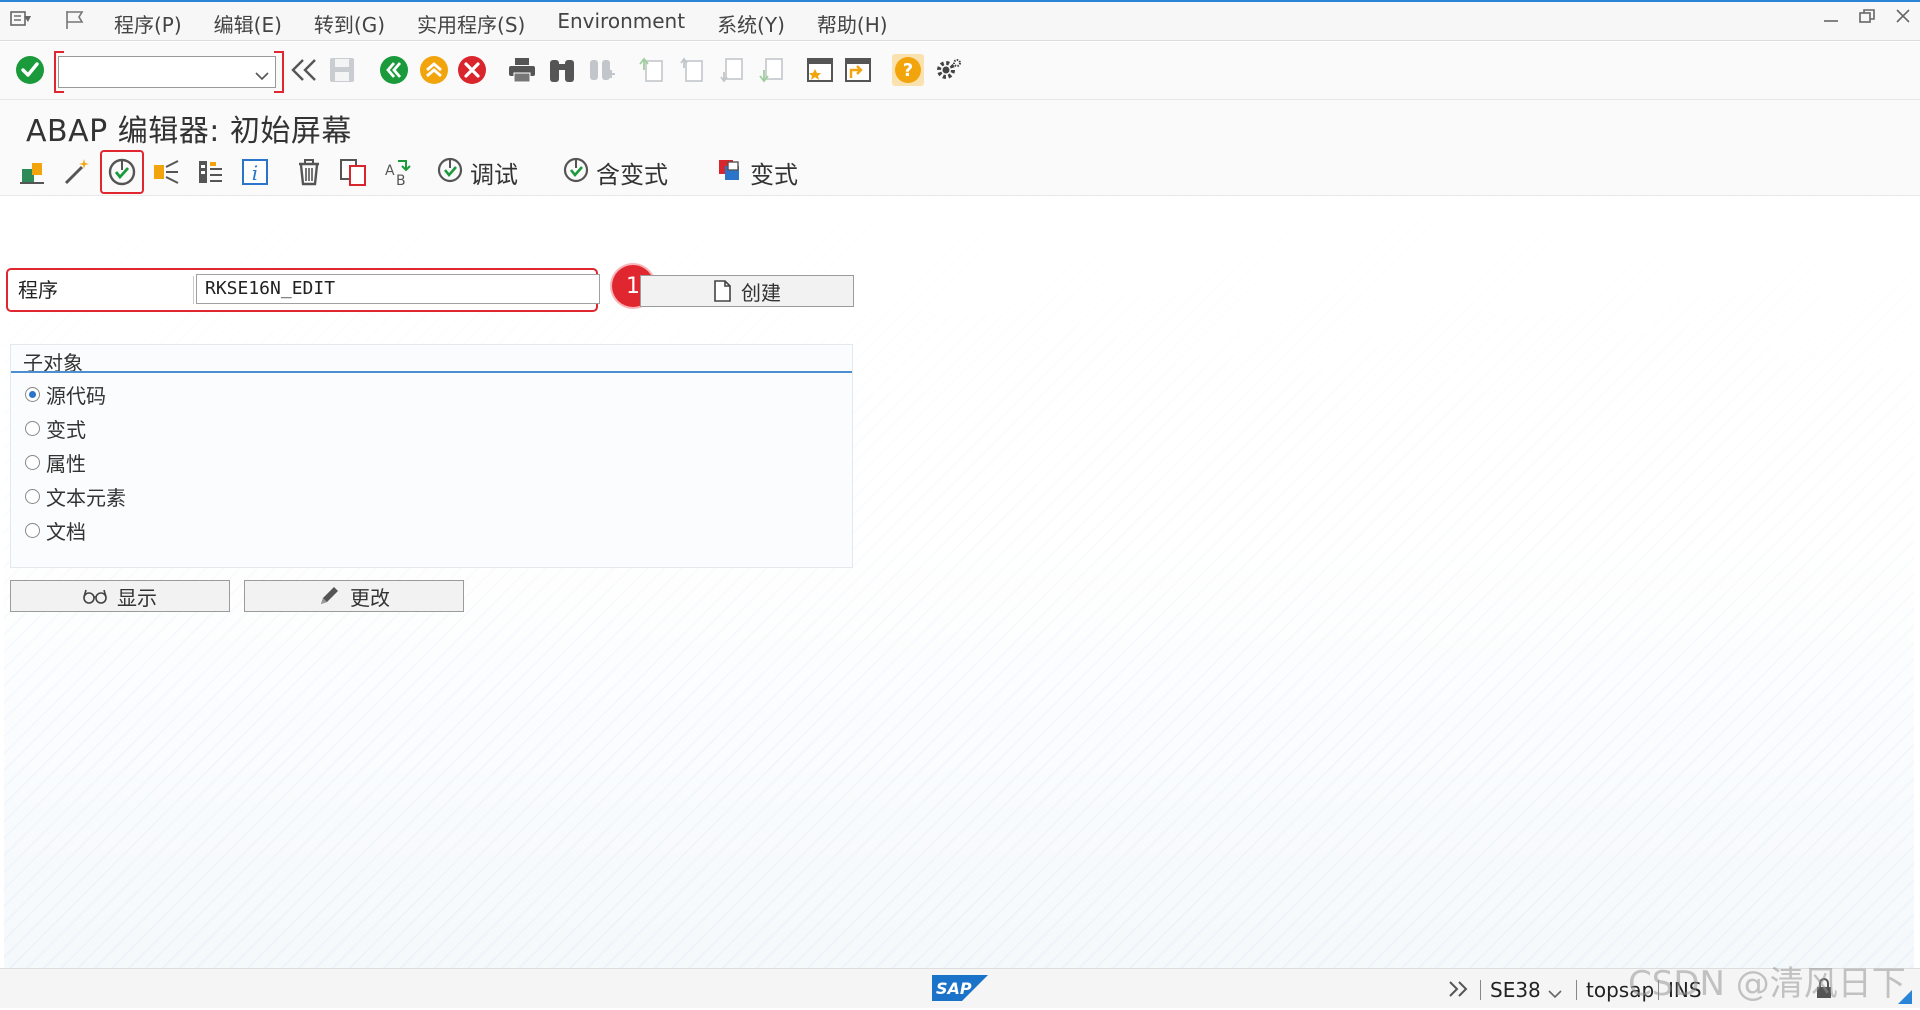 The width and height of the screenshot is (1920, 1010). What do you see at coordinates (431, 456) in the screenshot?
I see `subobjects-group: 子对象 源代码 变式 属性 文本元素 文档` at bounding box center [431, 456].